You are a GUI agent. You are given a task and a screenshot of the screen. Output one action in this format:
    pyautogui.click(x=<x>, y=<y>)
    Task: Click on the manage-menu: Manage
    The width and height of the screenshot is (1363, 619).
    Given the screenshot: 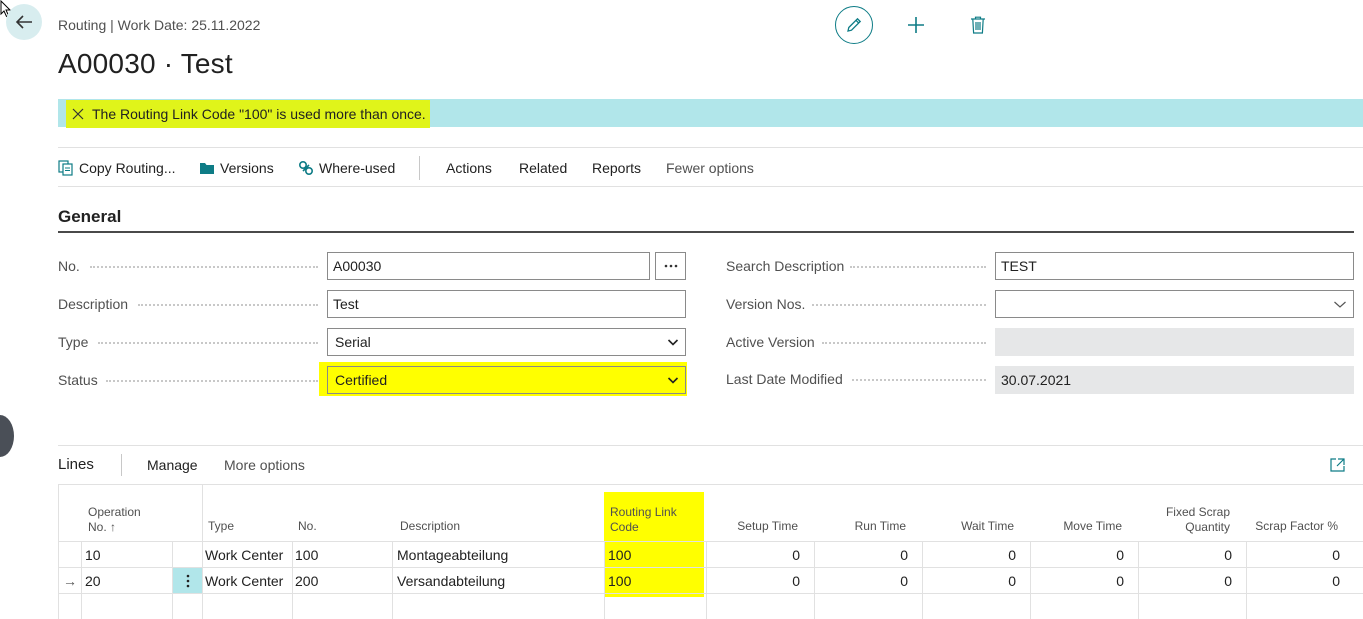 What is the action you would take?
    pyautogui.click(x=172, y=465)
    